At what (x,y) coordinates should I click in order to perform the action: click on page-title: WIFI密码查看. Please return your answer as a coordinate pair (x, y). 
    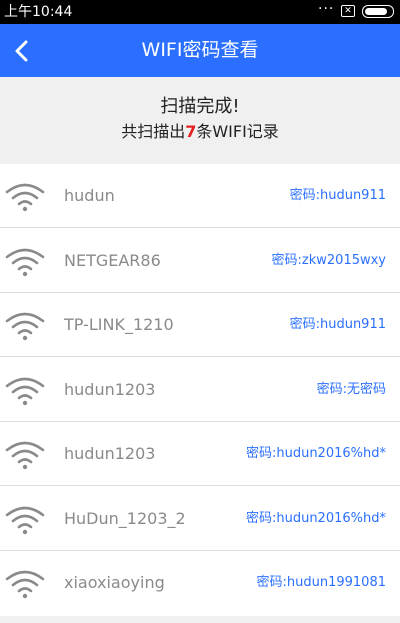
    Looking at the image, I should click on (200, 50).